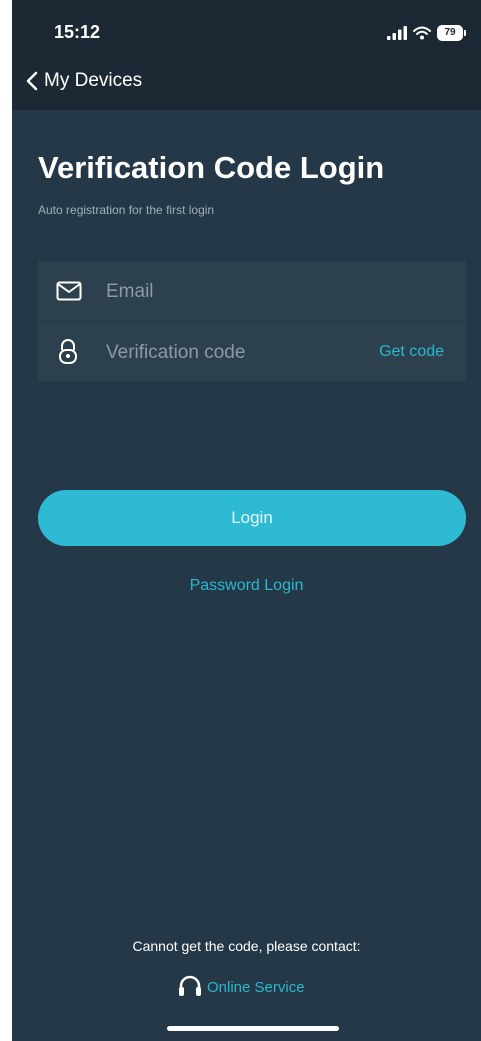 The width and height of the screenshot is (481, 1041). I want to click on home-indicator, so click(253, 1028).